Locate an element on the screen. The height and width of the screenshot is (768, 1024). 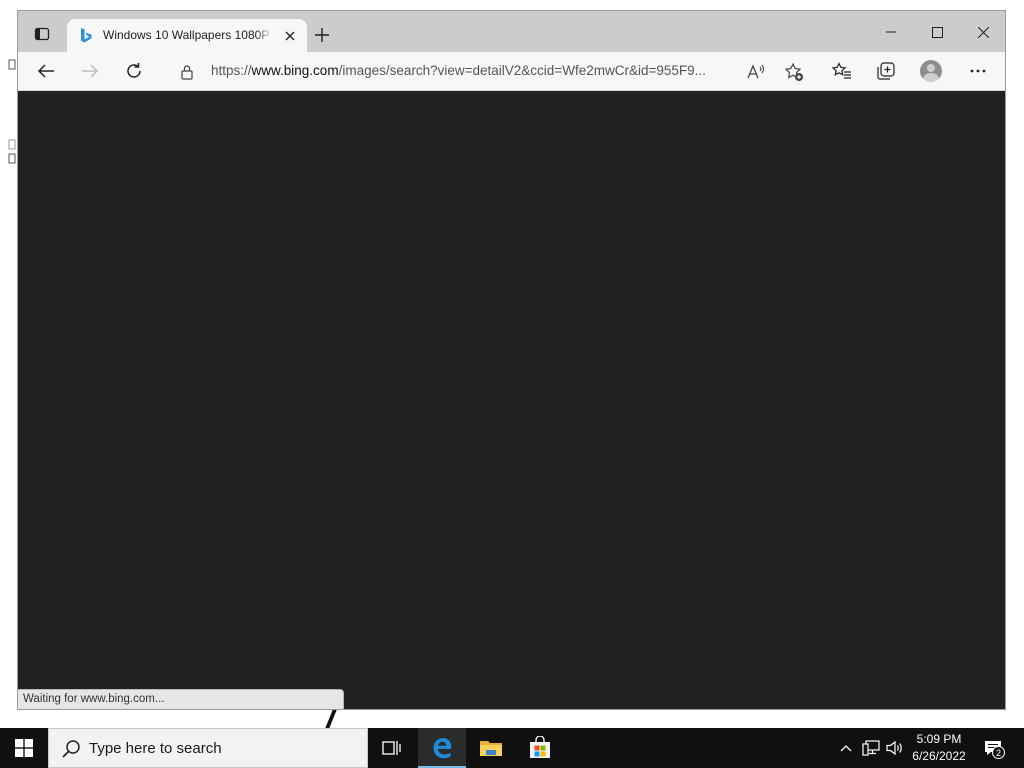
minimize-icon is located at coordinates (891, 32).